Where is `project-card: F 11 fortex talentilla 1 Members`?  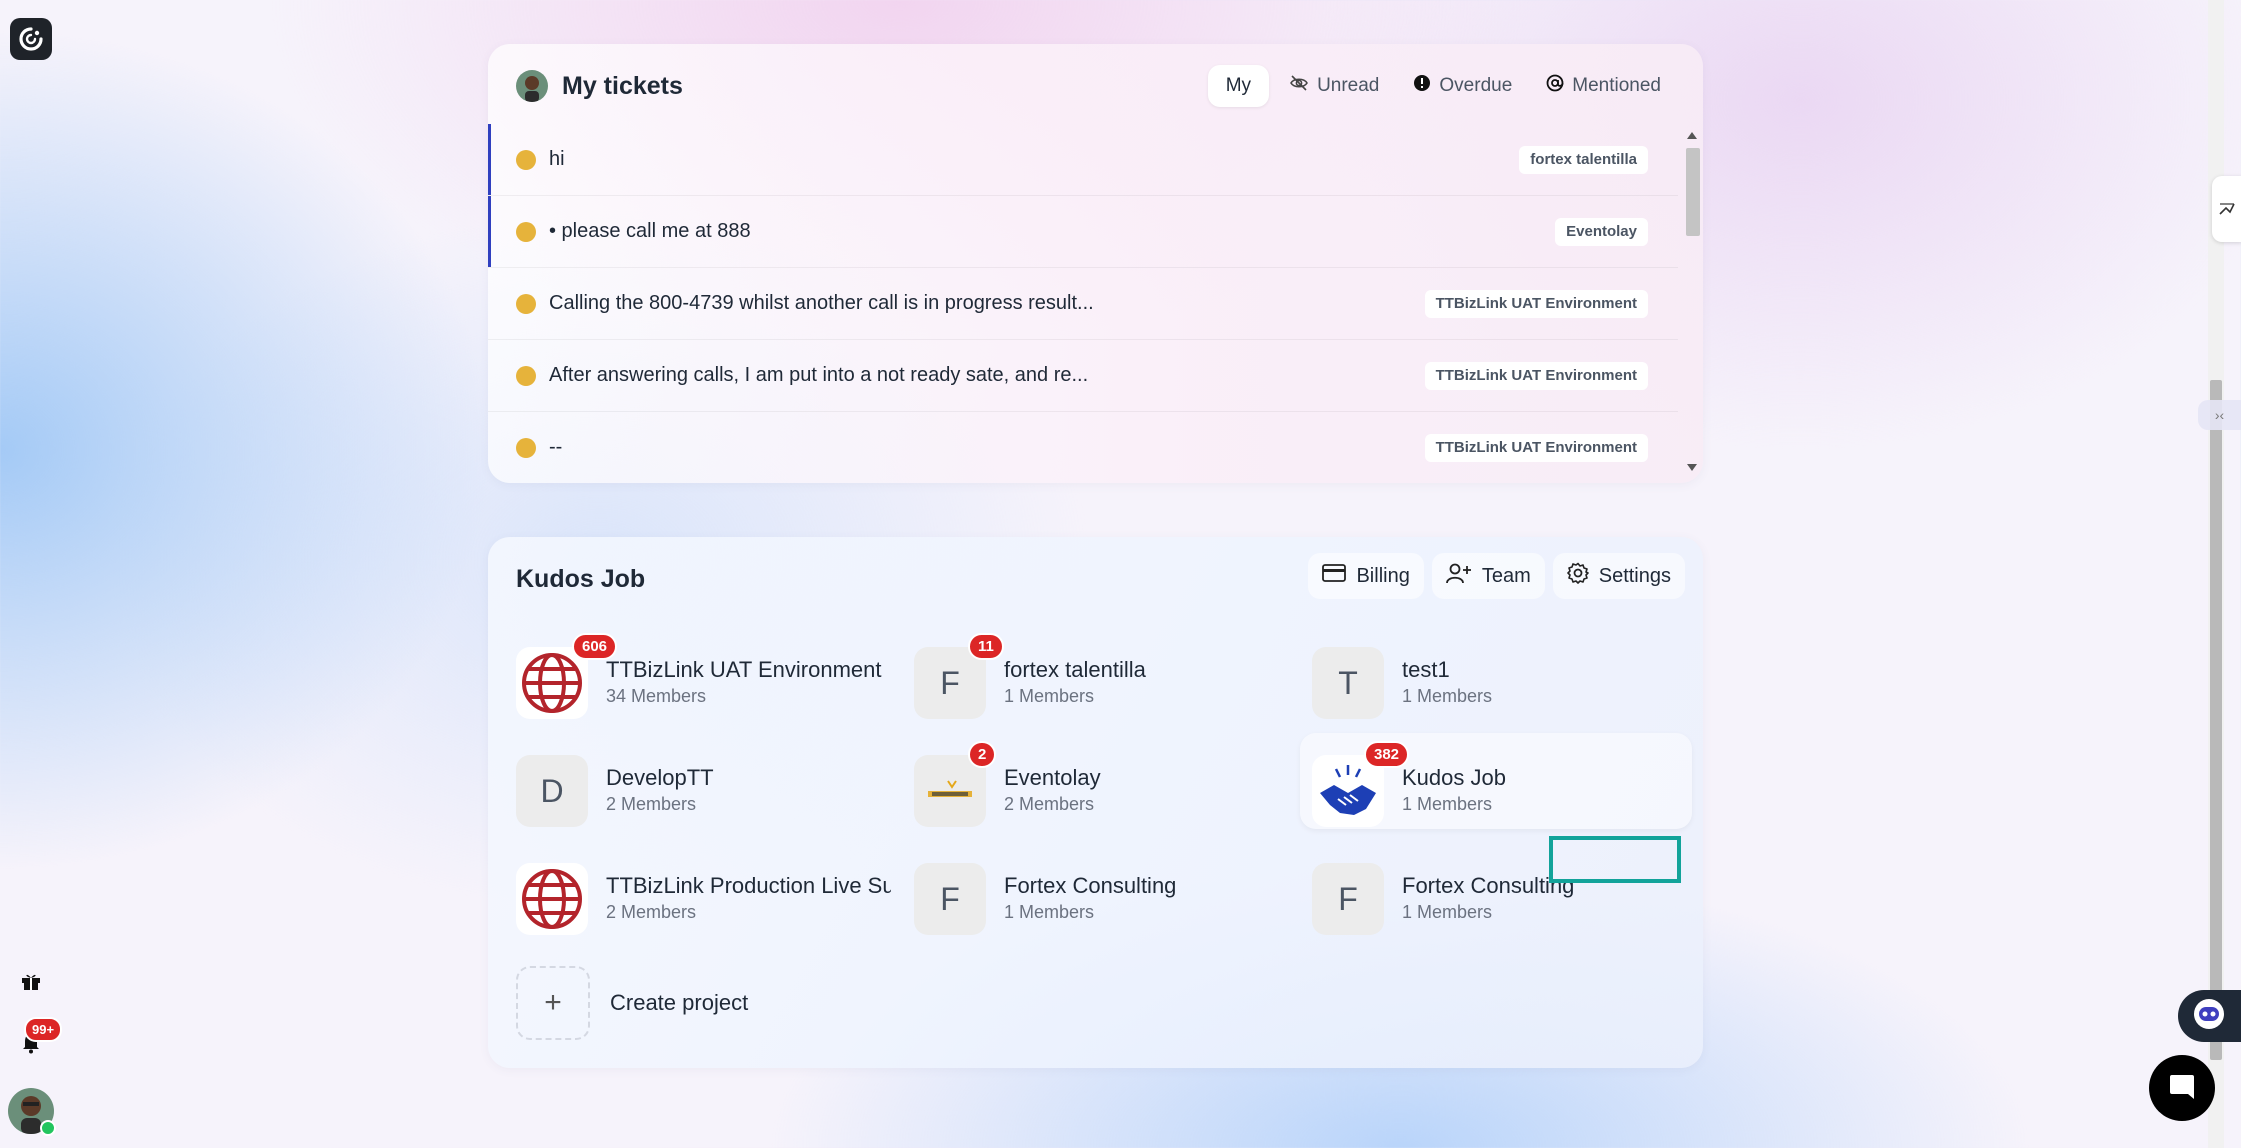 project-card: F 11 fortex talentilla 1 Members is located at coordinates (1104, 678).